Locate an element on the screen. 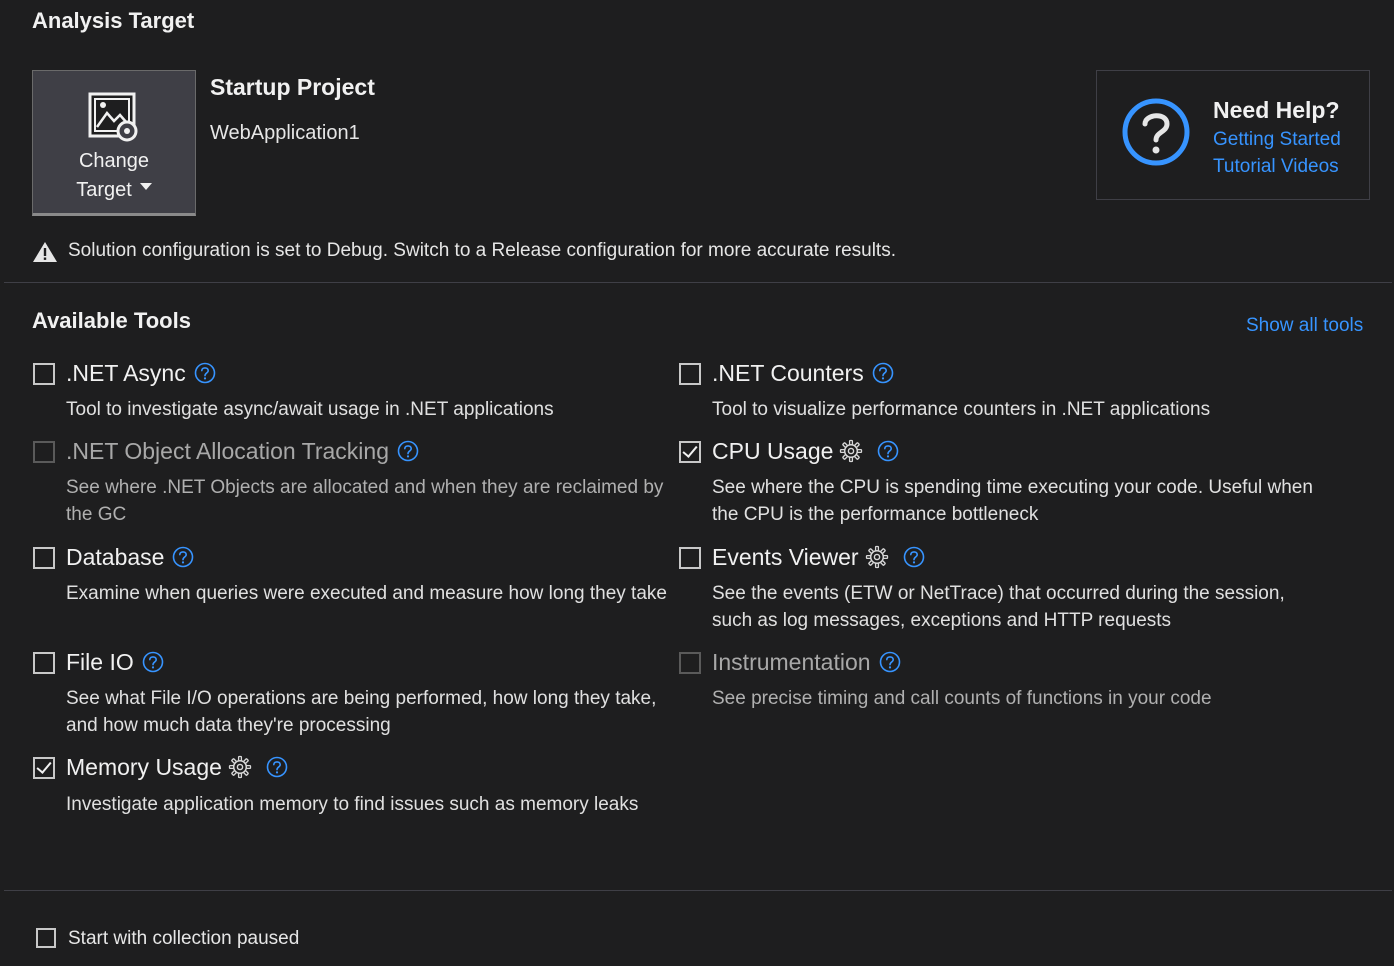 This screenshot has width=1394, height=966. change-target-label-2: Target is located at coordinates (104, 190).